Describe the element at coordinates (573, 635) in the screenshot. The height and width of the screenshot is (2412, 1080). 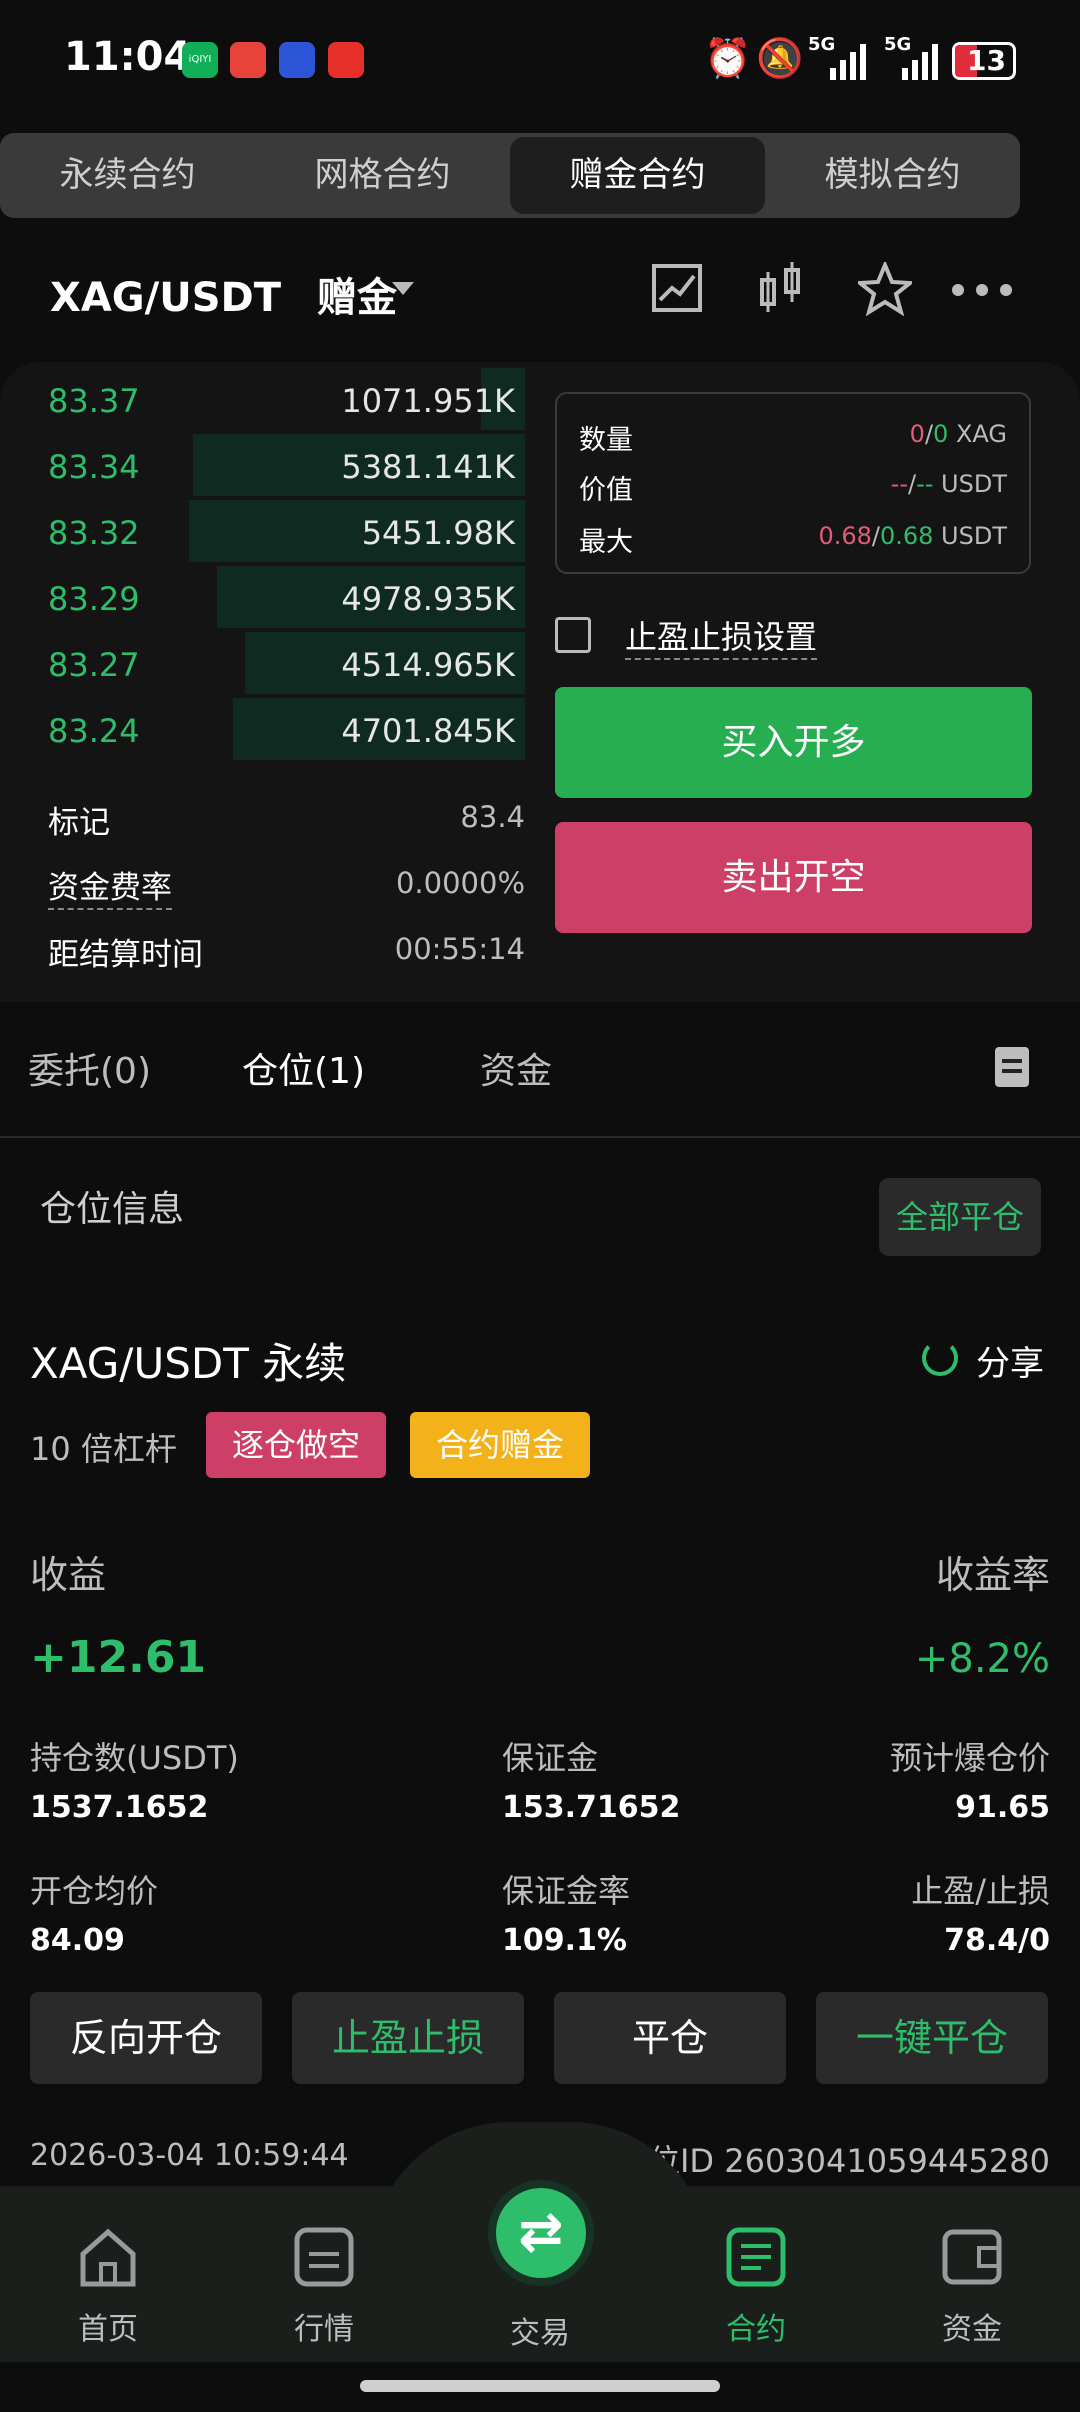
I see `tpsl-checkbox` at that location.